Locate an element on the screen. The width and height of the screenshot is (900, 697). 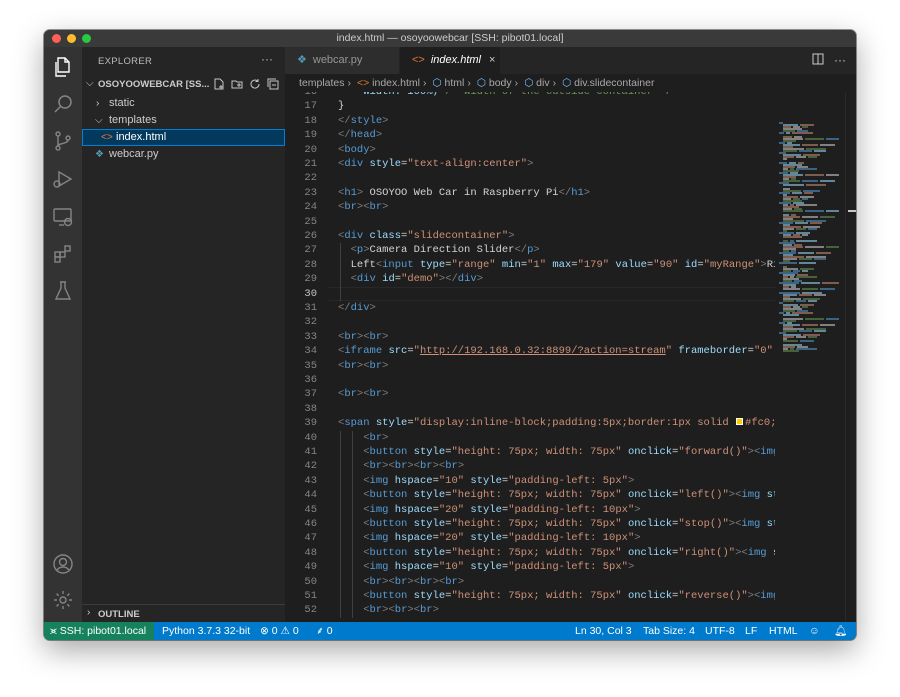
breadcrumb-templates: templates is located at coordinates (322, 83).